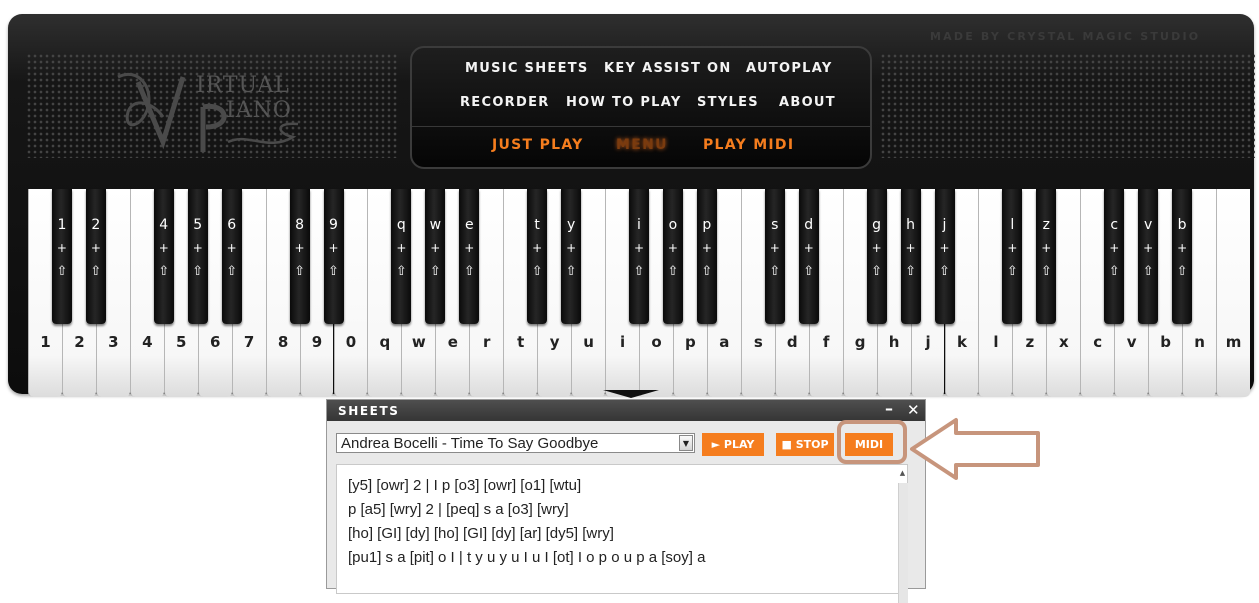 This screenshot has width=1259, height=603. What do you see at coordinates (910, 256) in the screenshot?
I see `black-key: h + ⇧` at bounding box center [910, 256].